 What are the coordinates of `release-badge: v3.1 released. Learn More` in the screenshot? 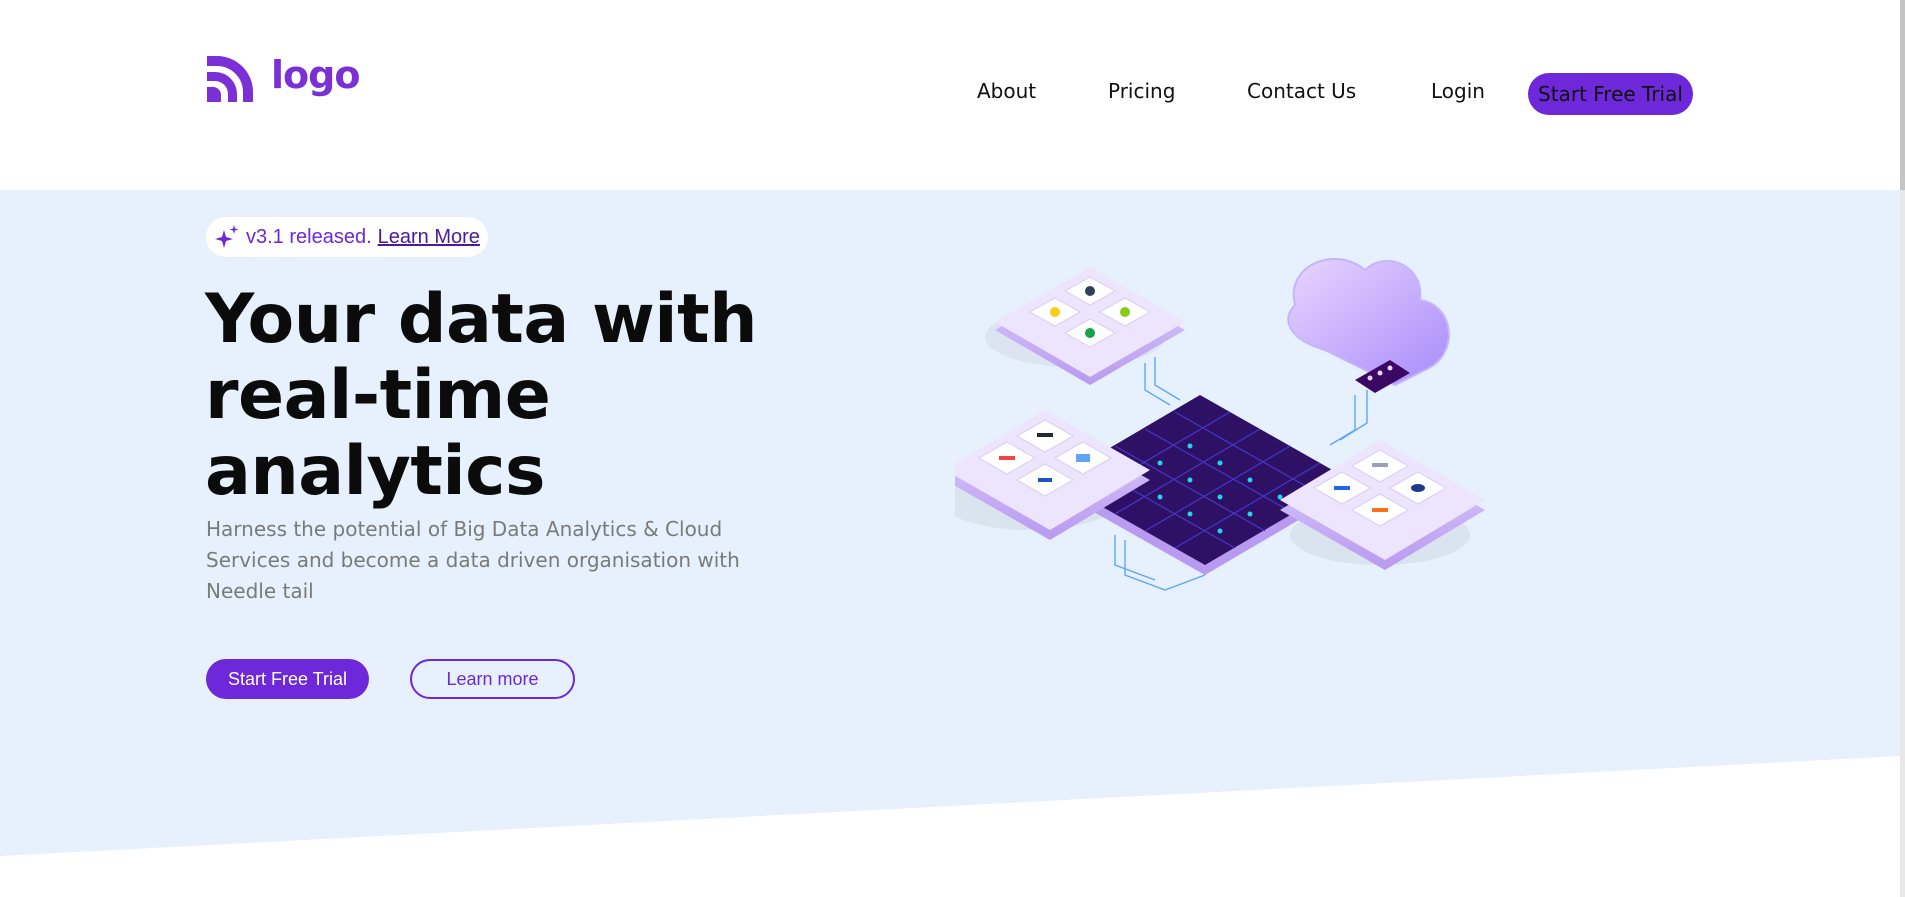 It's located at (347, 237).